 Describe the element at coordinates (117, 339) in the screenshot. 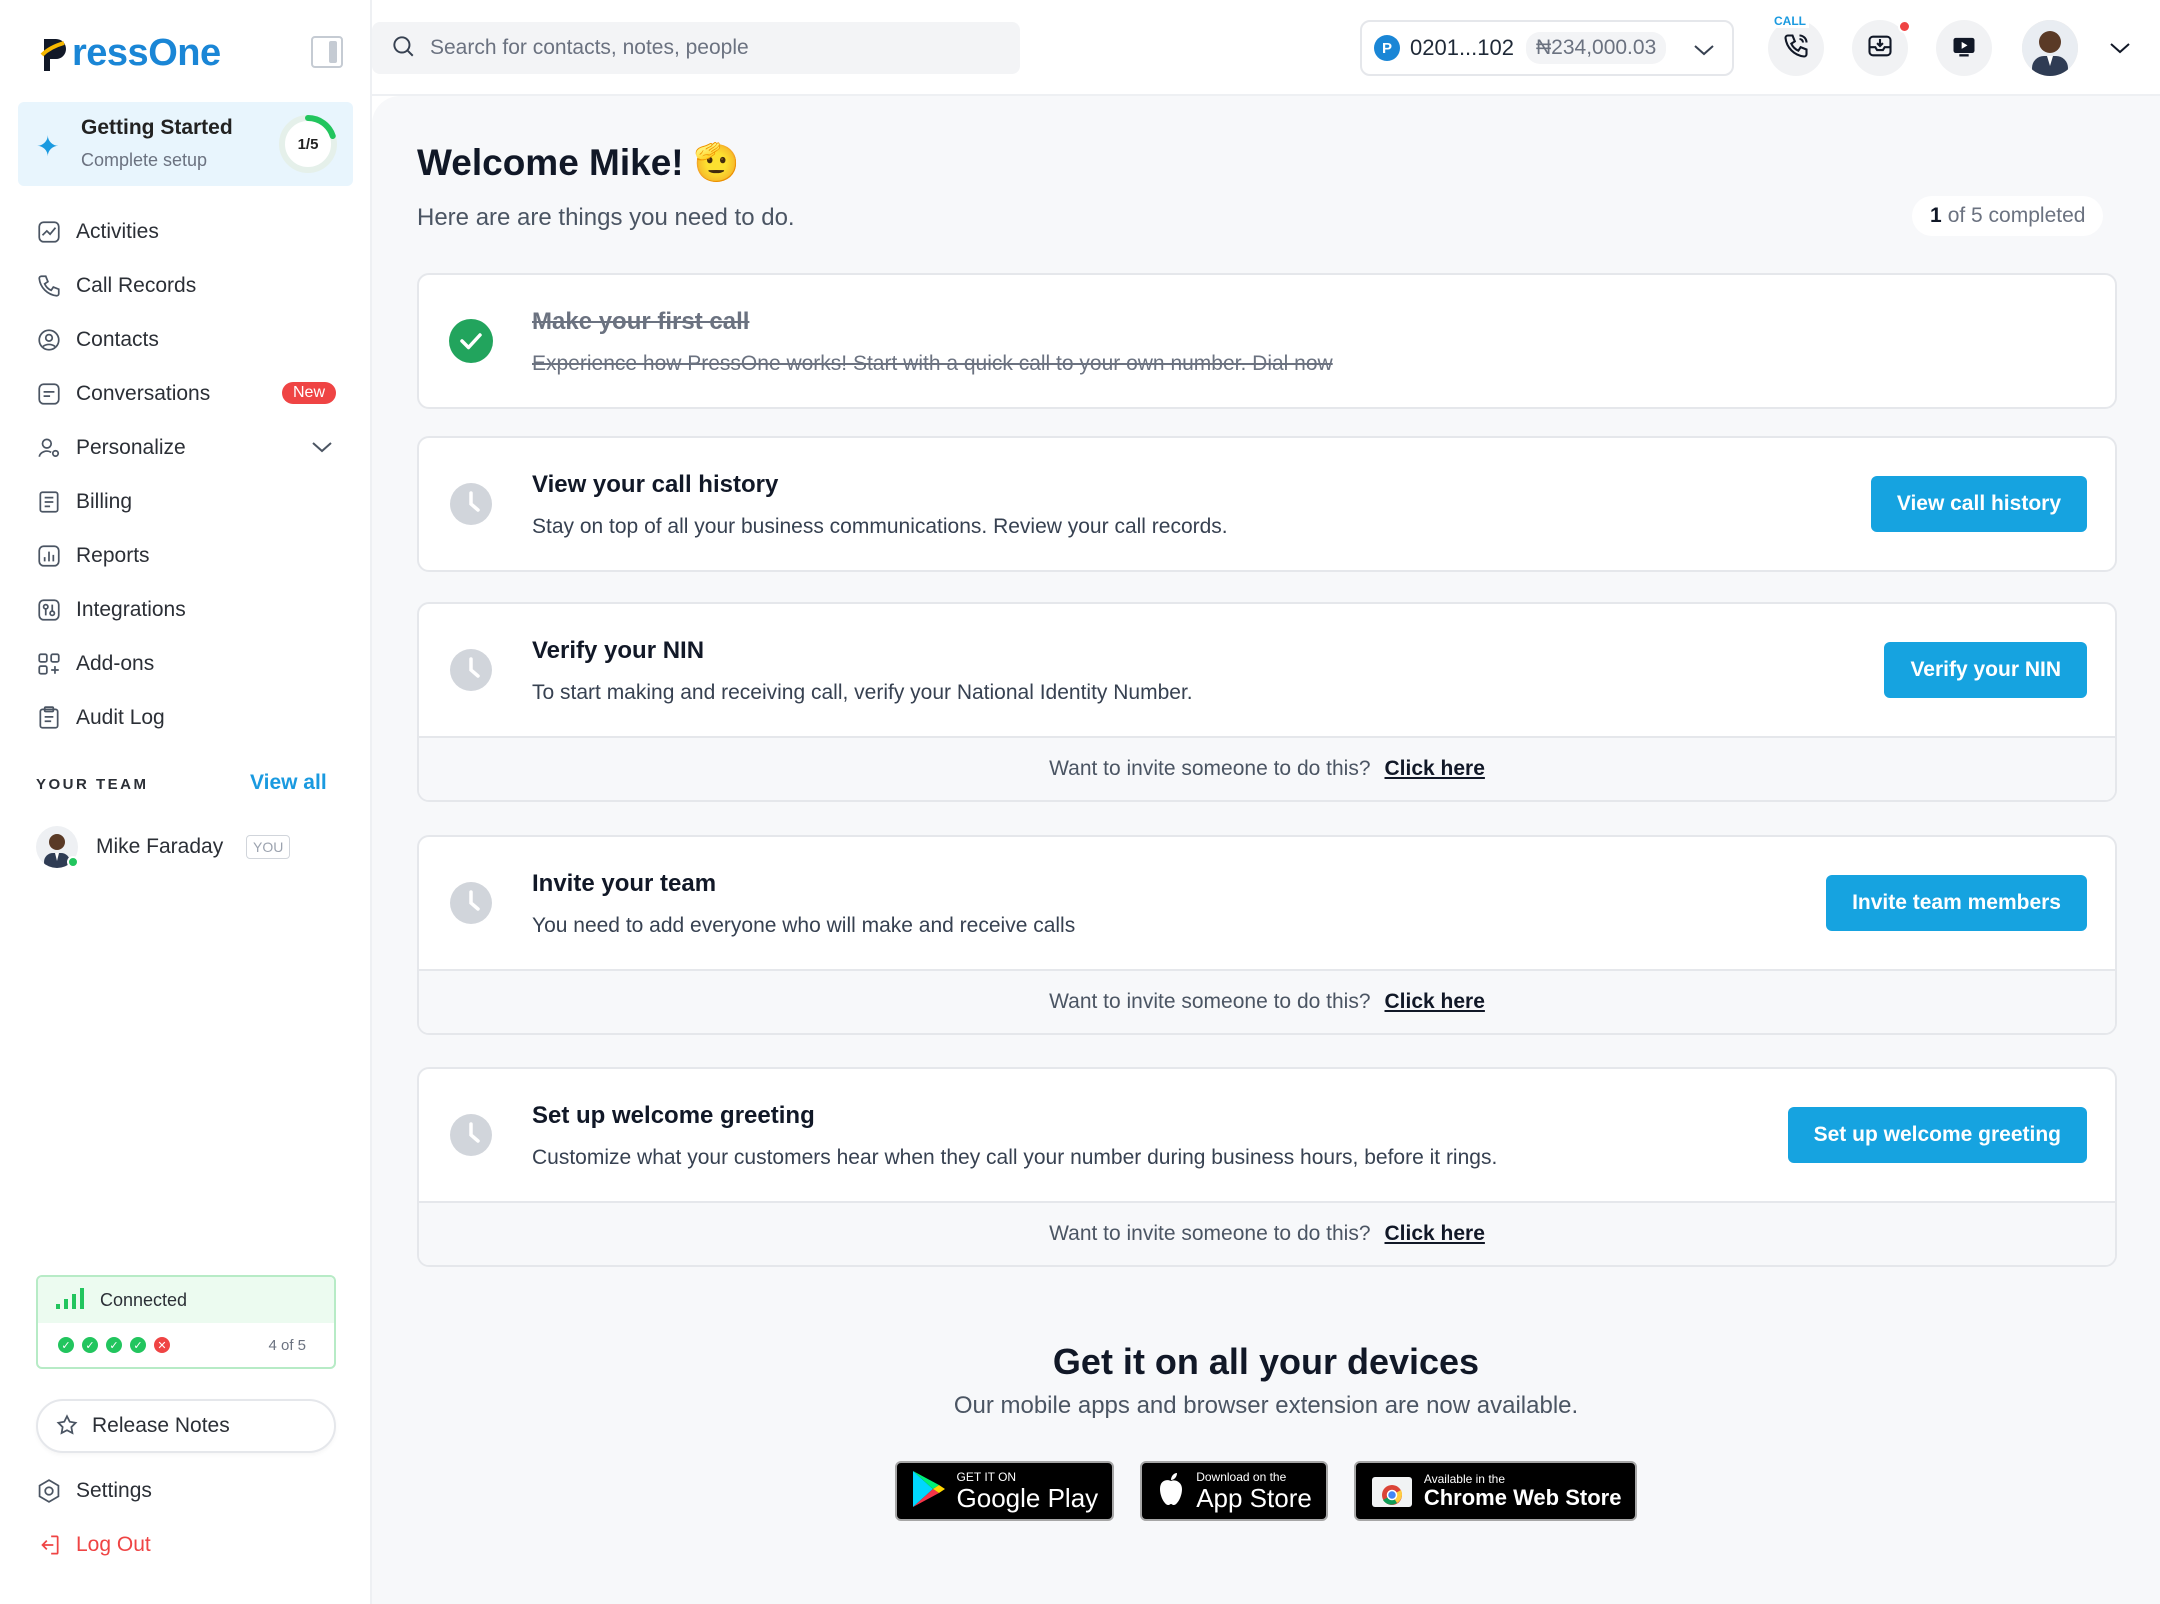

I see `sidebar-item-label: Contacts` at that location.